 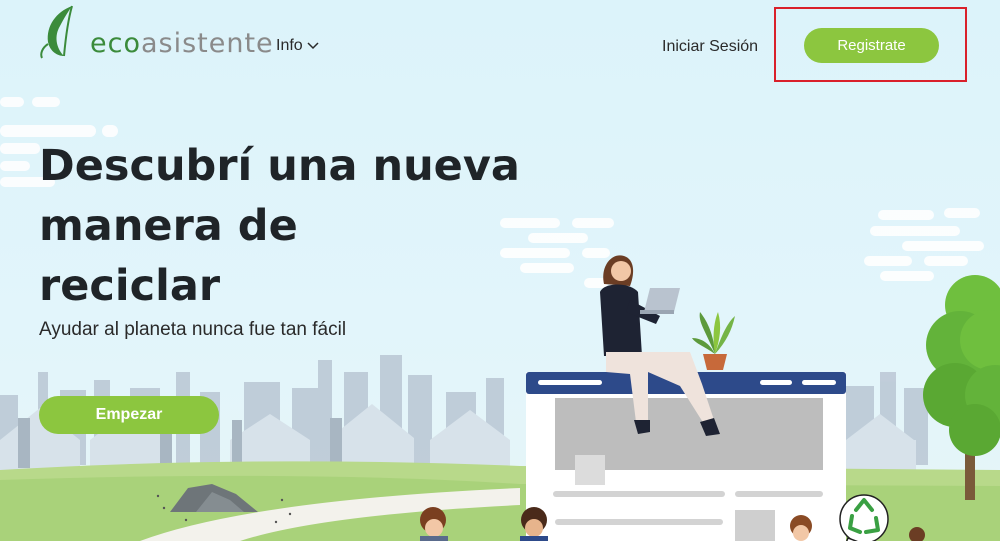 I want to click on nav-info-dropdown: Info, so click(x=297, y=46).